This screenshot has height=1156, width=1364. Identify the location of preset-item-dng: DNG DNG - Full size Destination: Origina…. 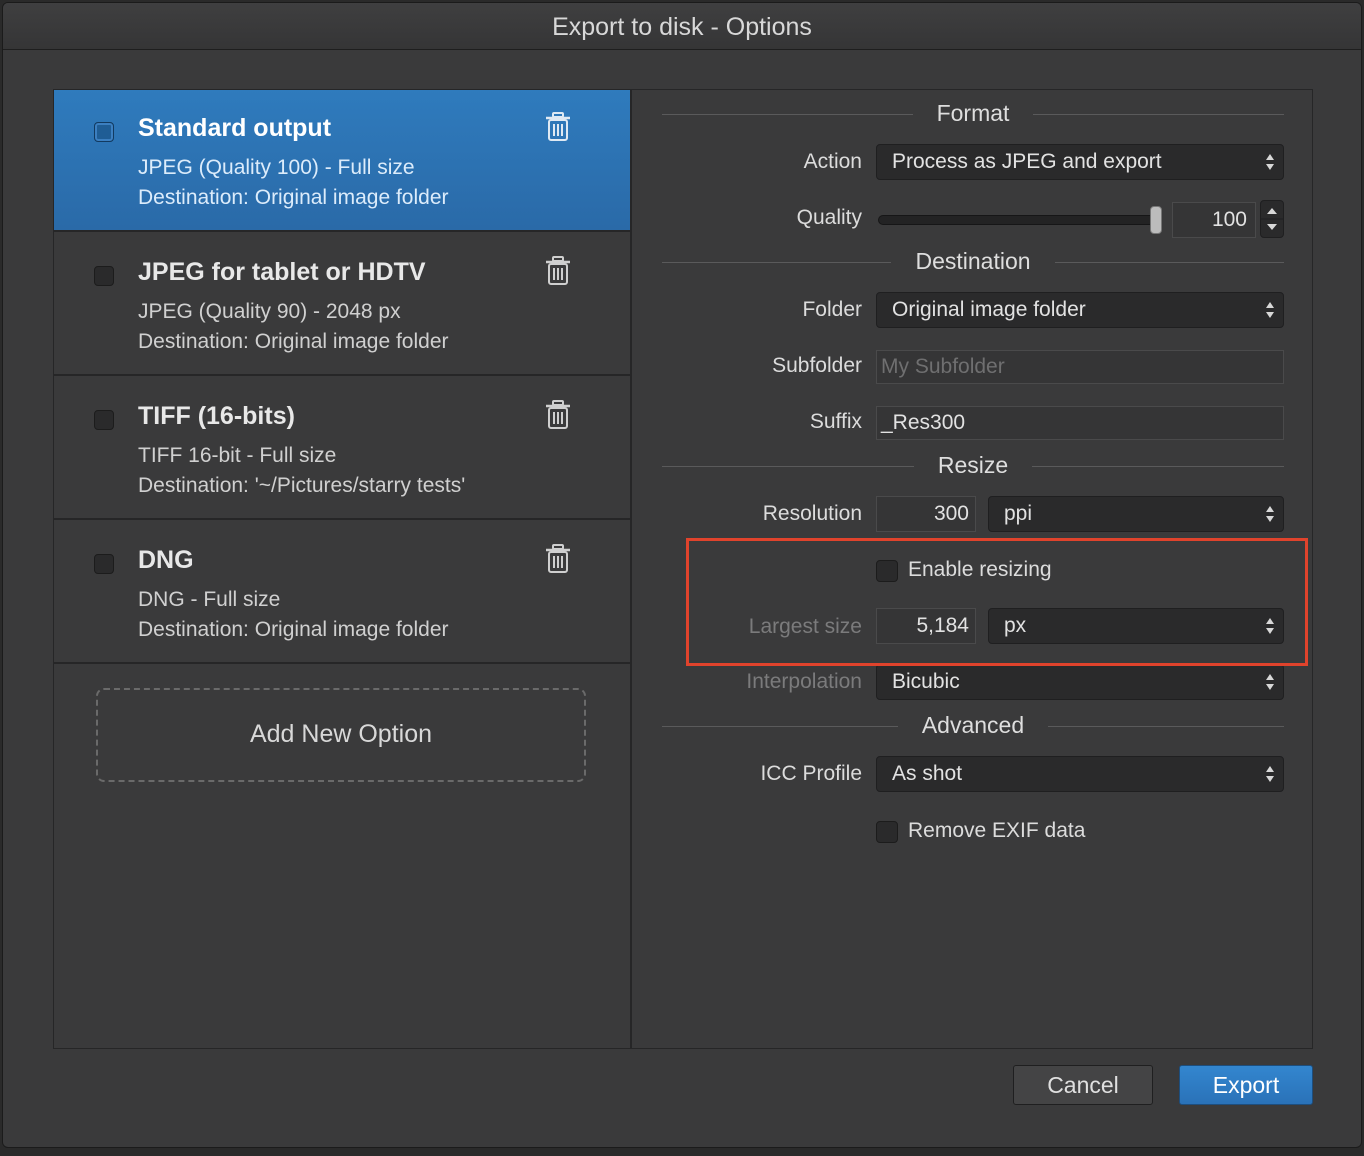
(342, 593).